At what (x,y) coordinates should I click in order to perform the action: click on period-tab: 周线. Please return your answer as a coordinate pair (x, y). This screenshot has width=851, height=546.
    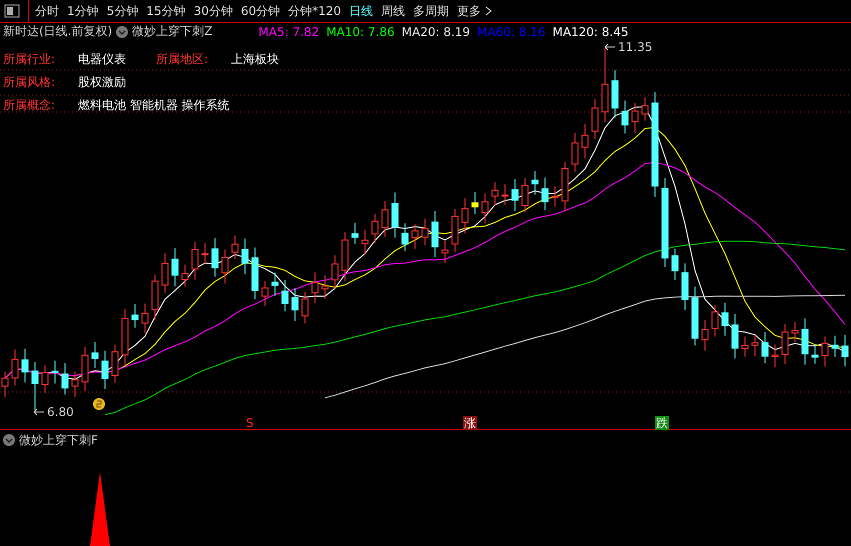
    Looking at the image, I should click on (393, 11).